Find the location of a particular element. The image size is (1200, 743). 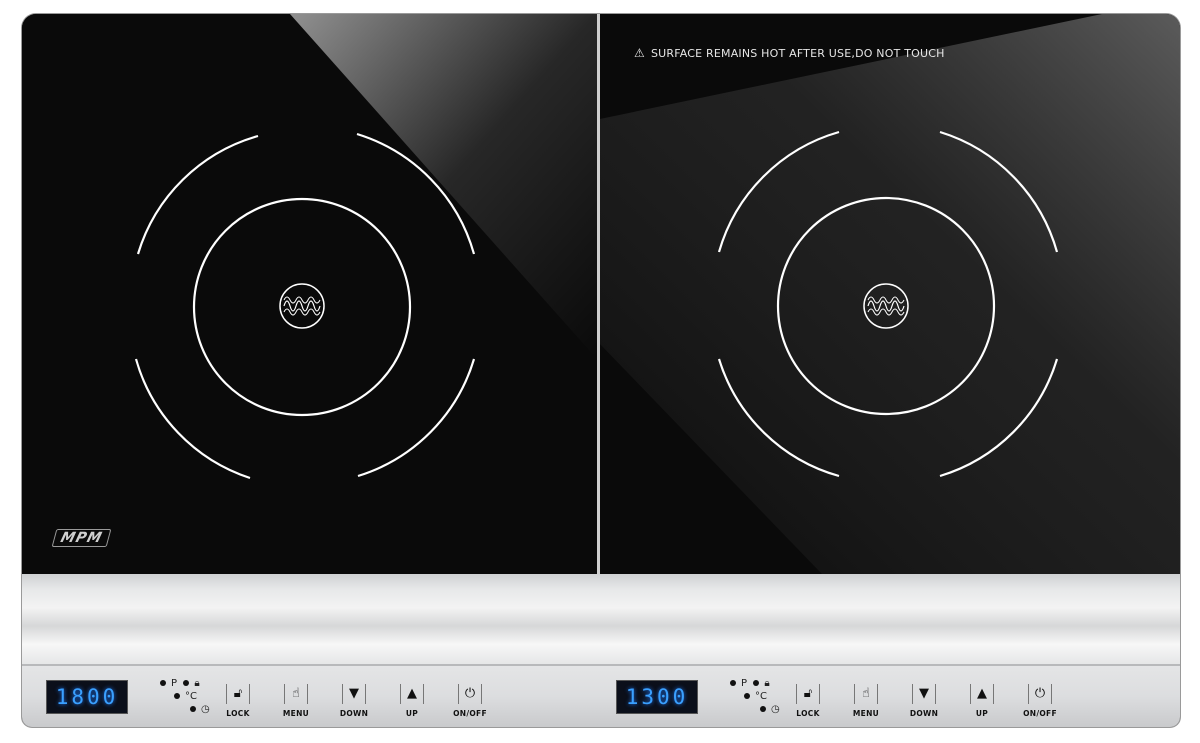

zone-1-up-button: ▲ UP is located at coordinates (412, 700).